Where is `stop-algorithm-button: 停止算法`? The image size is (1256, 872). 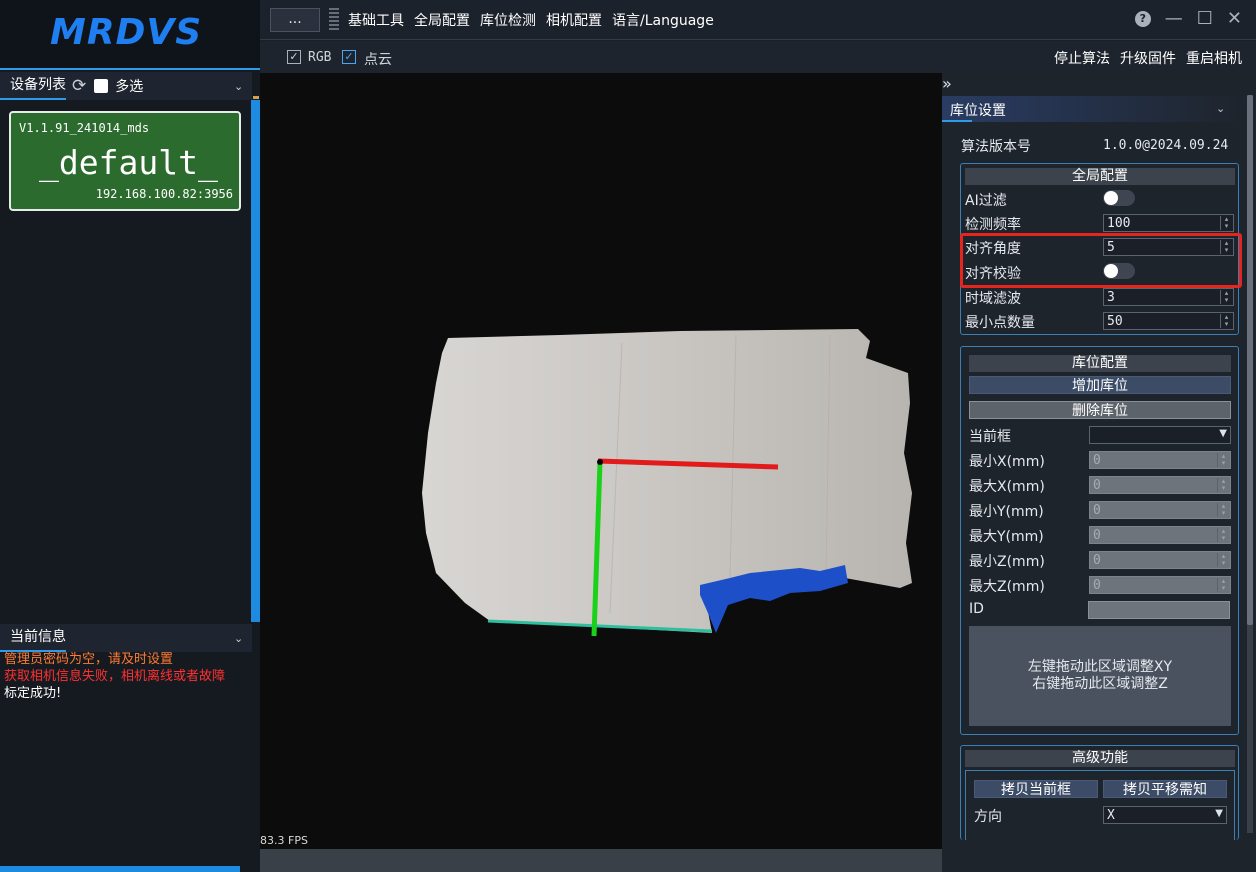 stop-algorithm-button: 停止算法 is located at coordinates (1082, 58).